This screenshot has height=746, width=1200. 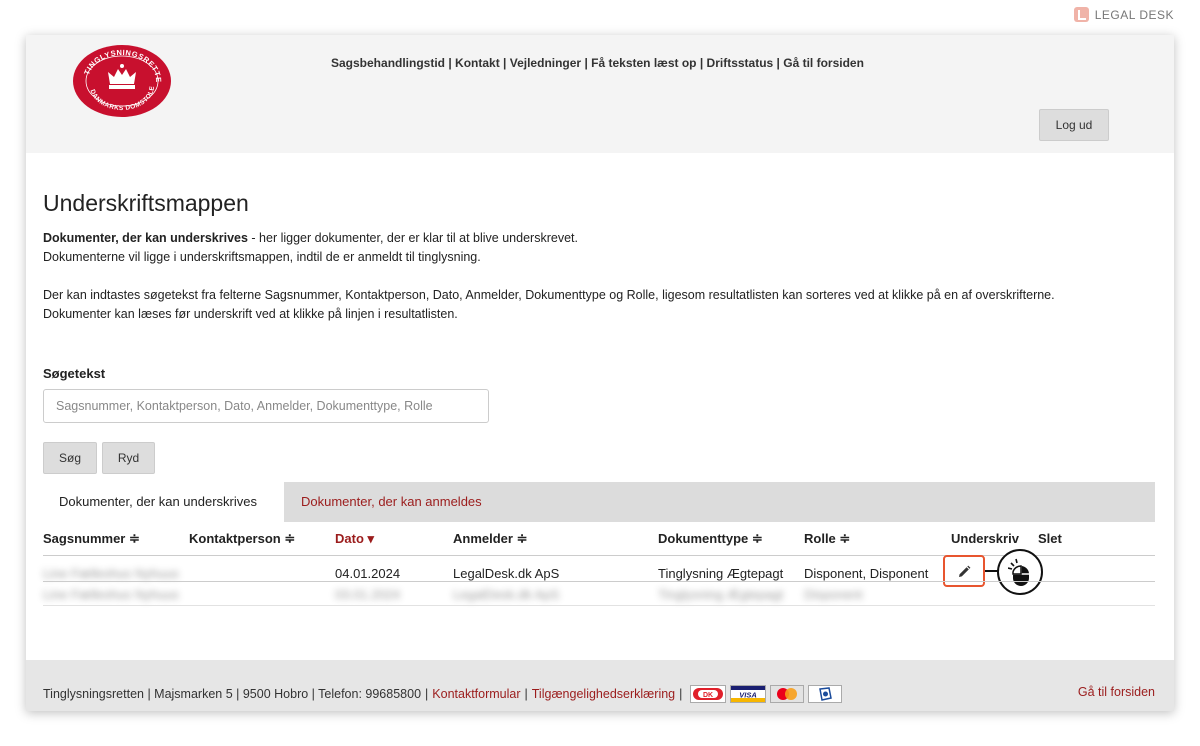 What do you see at coordinates (833, 594) in the screenshot?
I see `cell-rolle: Disponent` at bounding box center [833, 594].